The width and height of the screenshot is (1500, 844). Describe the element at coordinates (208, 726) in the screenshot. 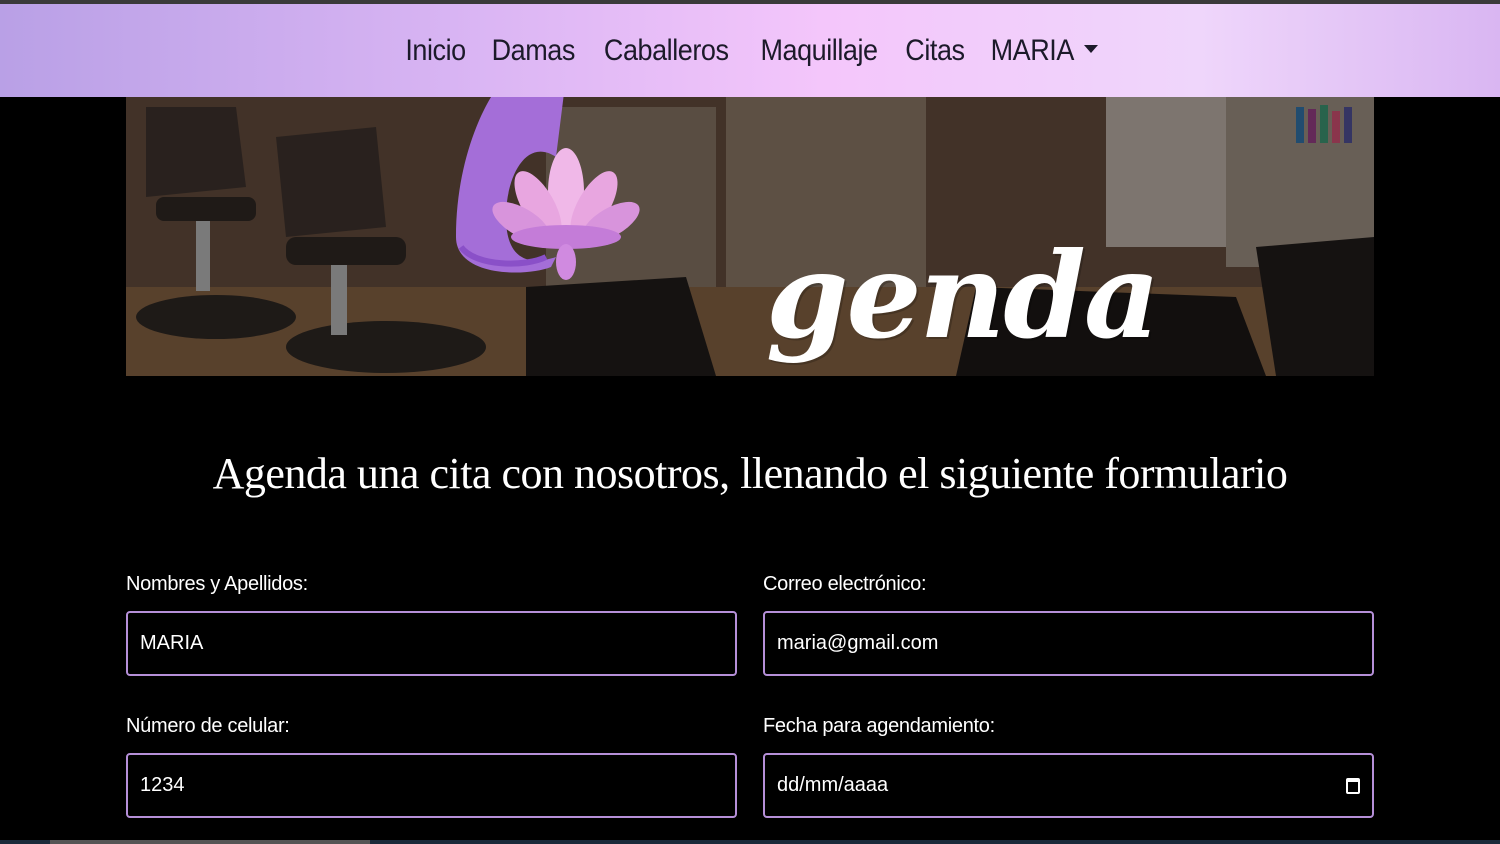

I see `phone-label: Número de celular:` at that location.